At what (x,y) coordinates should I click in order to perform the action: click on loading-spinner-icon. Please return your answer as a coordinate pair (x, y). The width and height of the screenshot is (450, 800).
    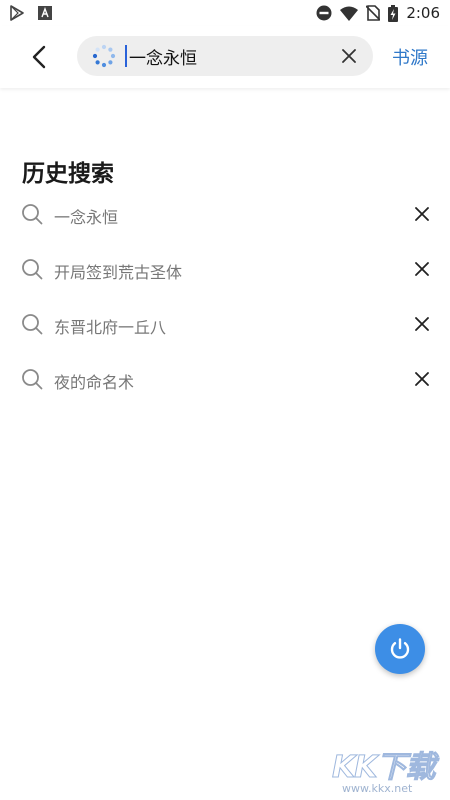
    Looking at the image, I should click on (104, 56).